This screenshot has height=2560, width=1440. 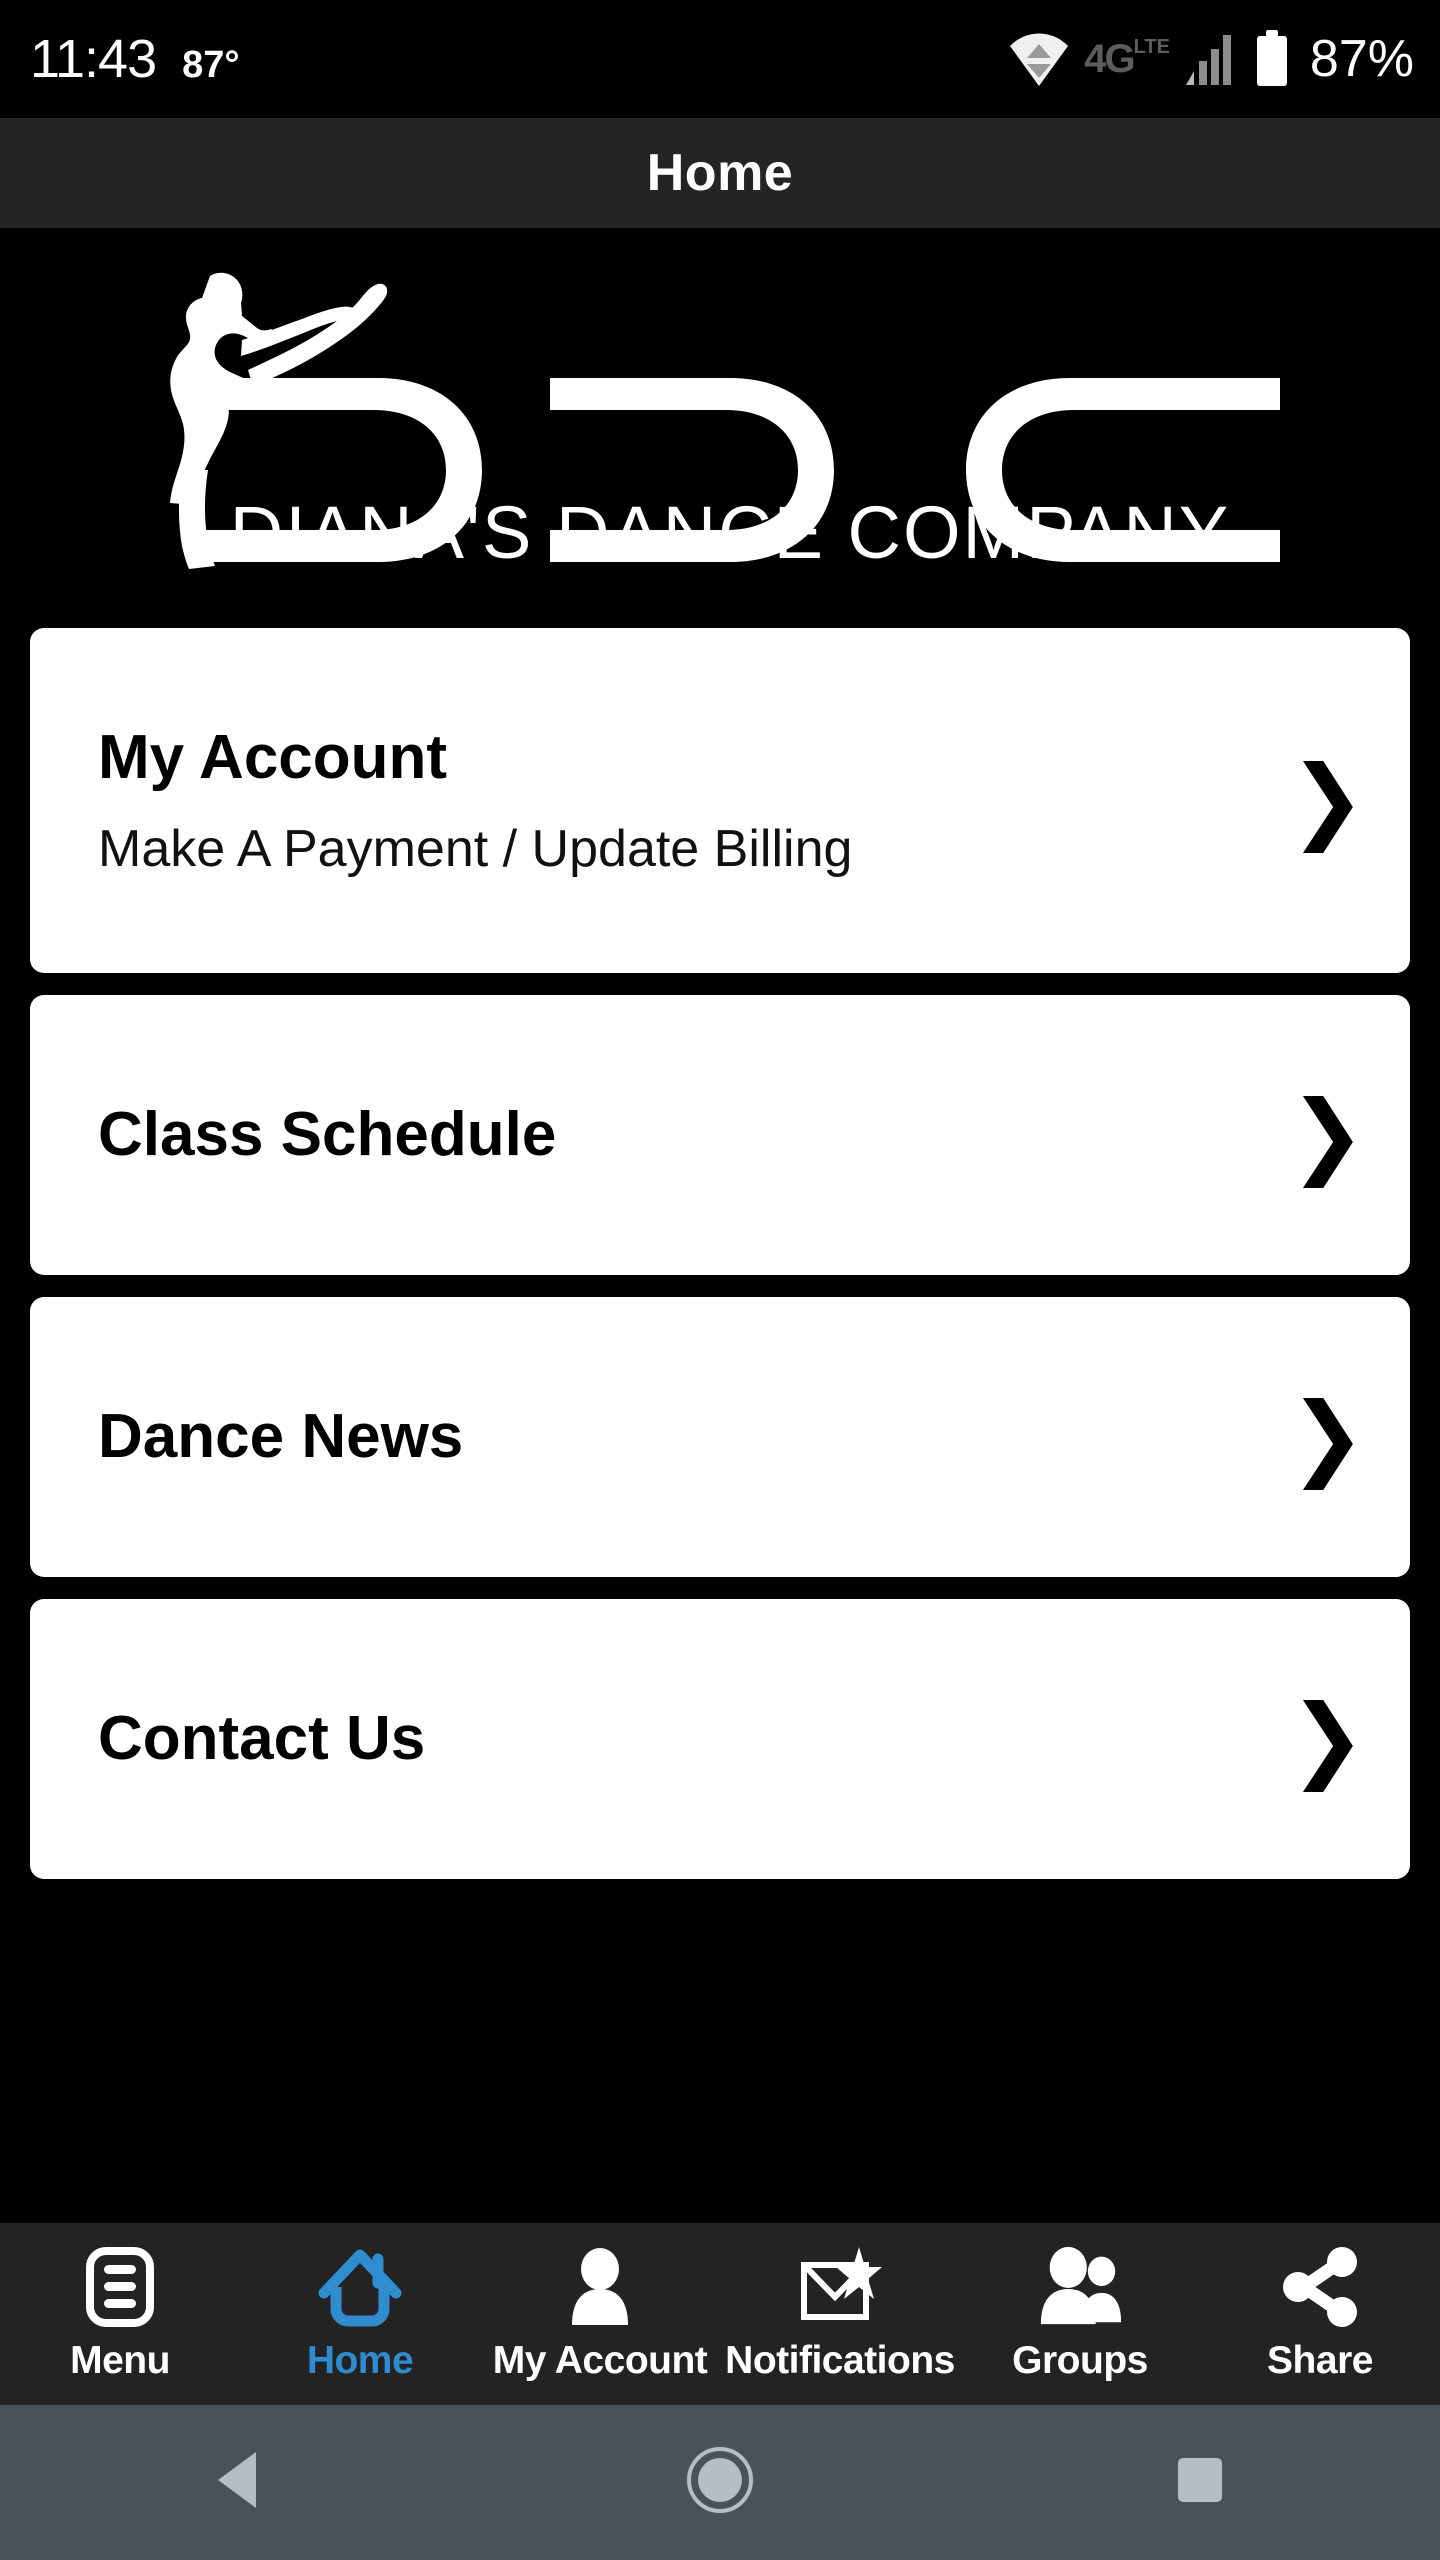 What do you see at coordinates (1320, 2360) in the screenshot?
I see `tab-share-label: Share` at bounding box center [1320, 2360].